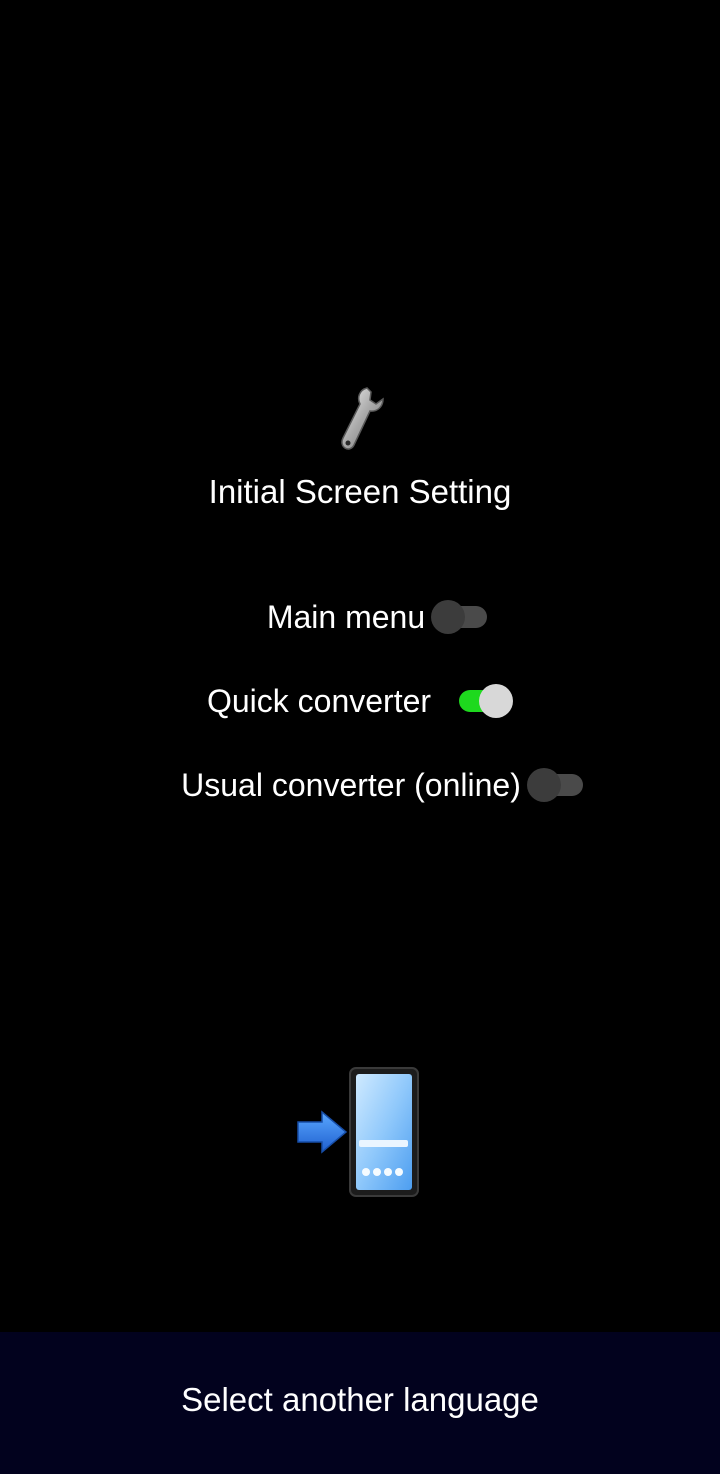 The image size is (720, 1474). I want to click on select-language-label: Select another language, so click(360, 1399).